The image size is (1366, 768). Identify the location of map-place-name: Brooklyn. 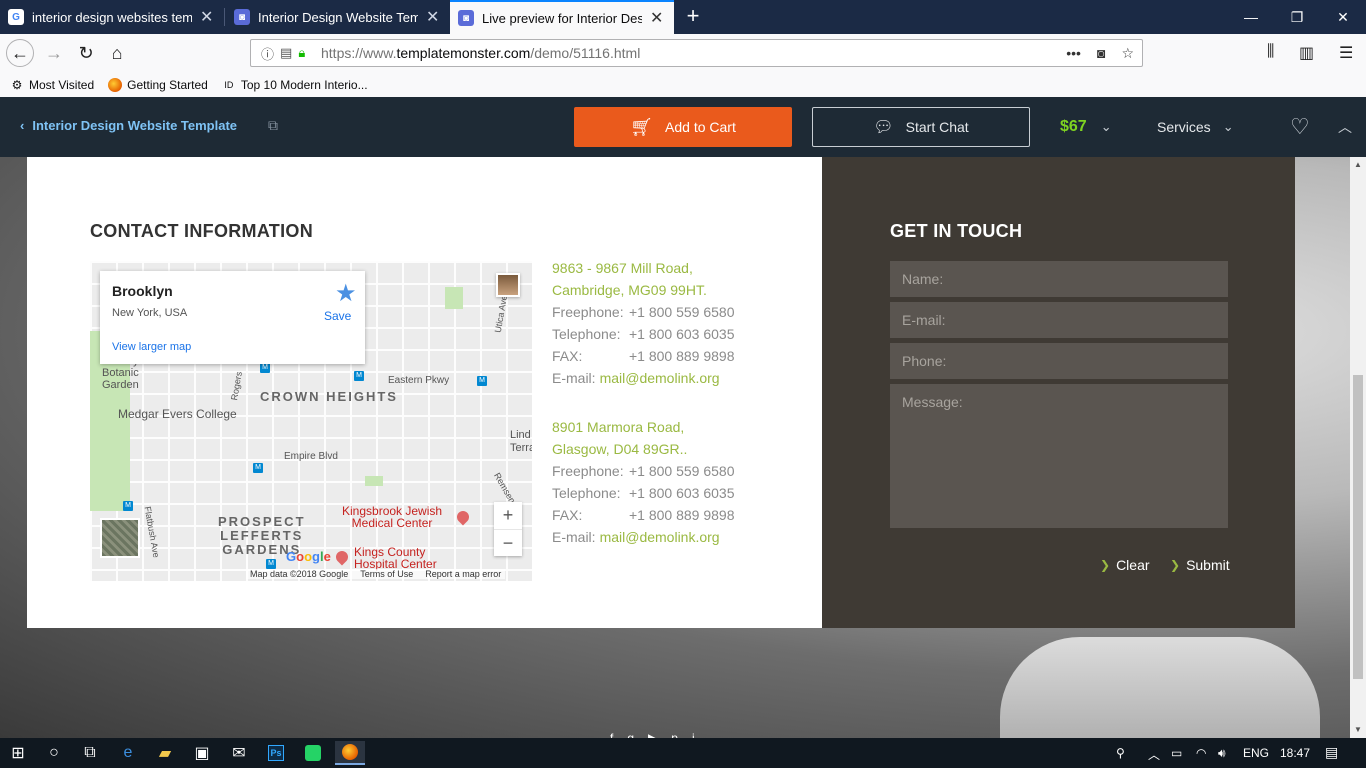
(142, 291).